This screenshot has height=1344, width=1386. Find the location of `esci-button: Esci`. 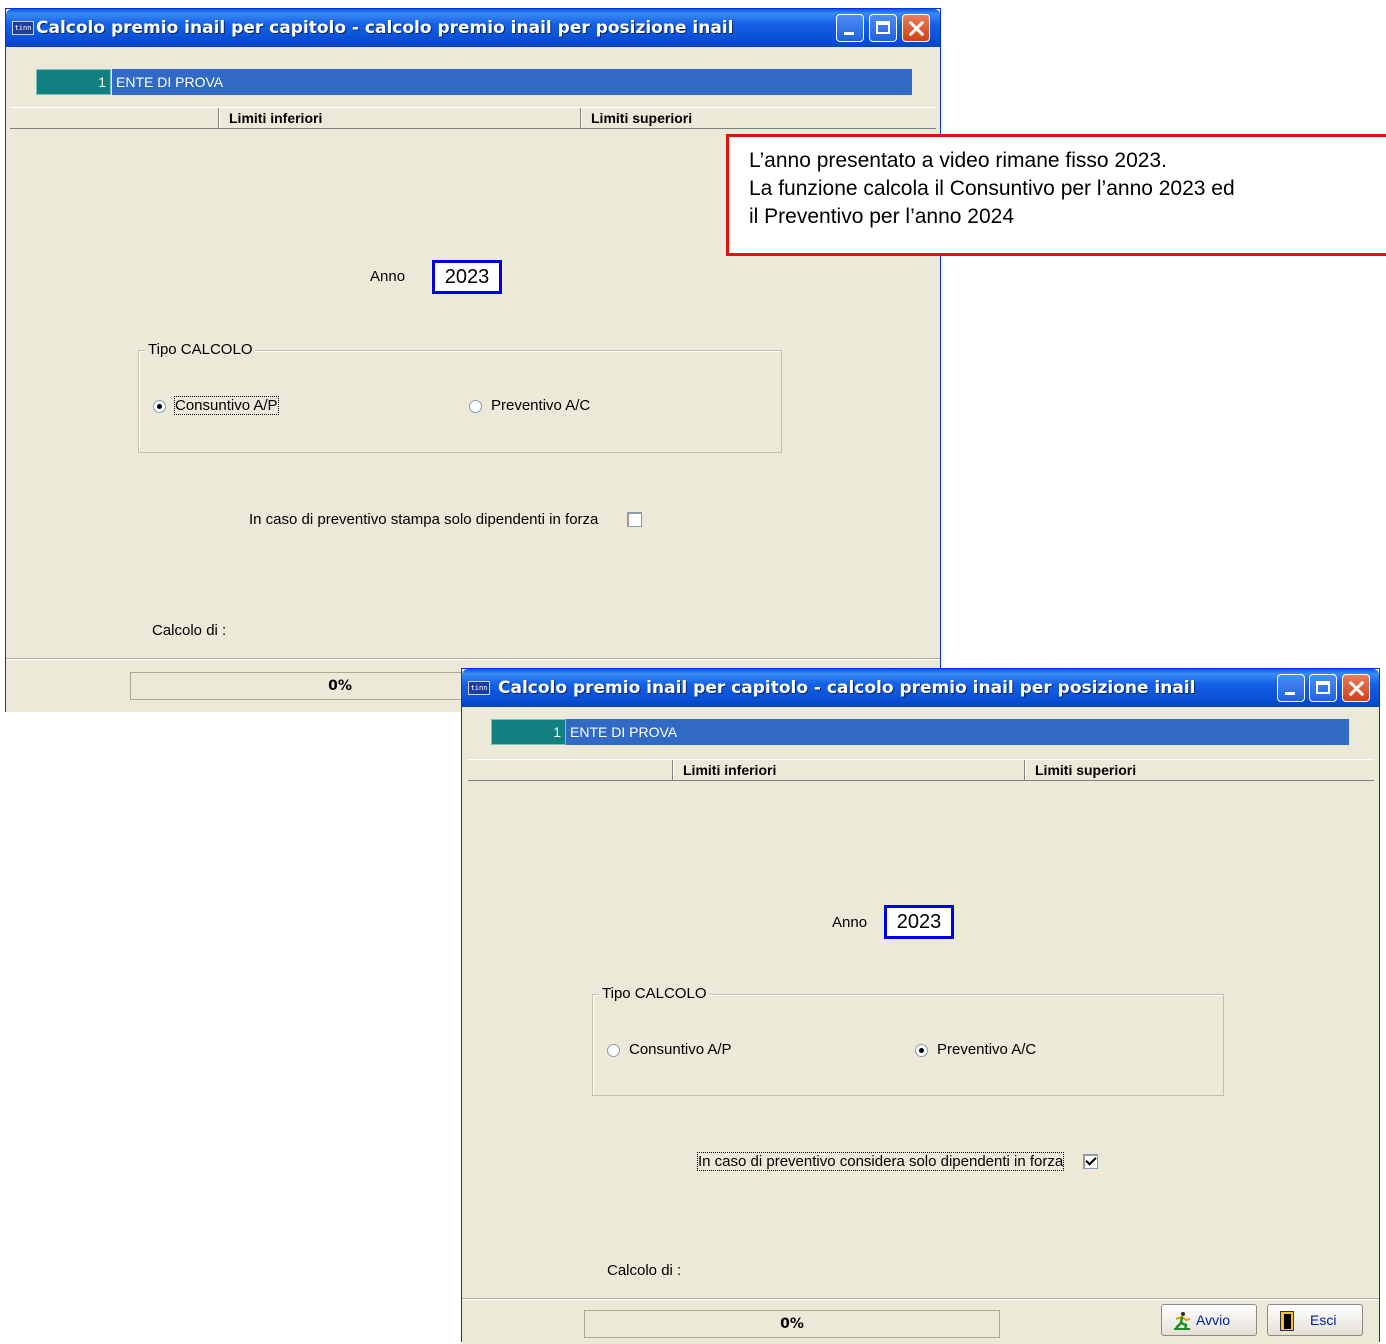

esci-button: Esci is located at coordinates (1315, 1320).